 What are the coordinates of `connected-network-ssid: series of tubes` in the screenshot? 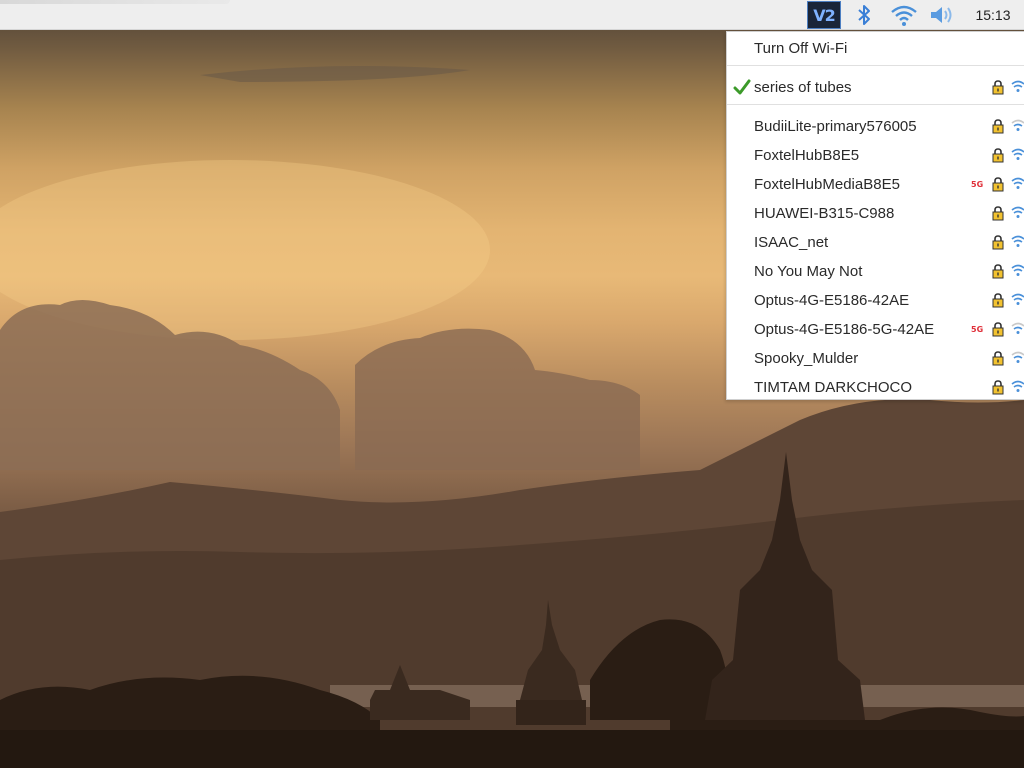 It's located at (803, 87).